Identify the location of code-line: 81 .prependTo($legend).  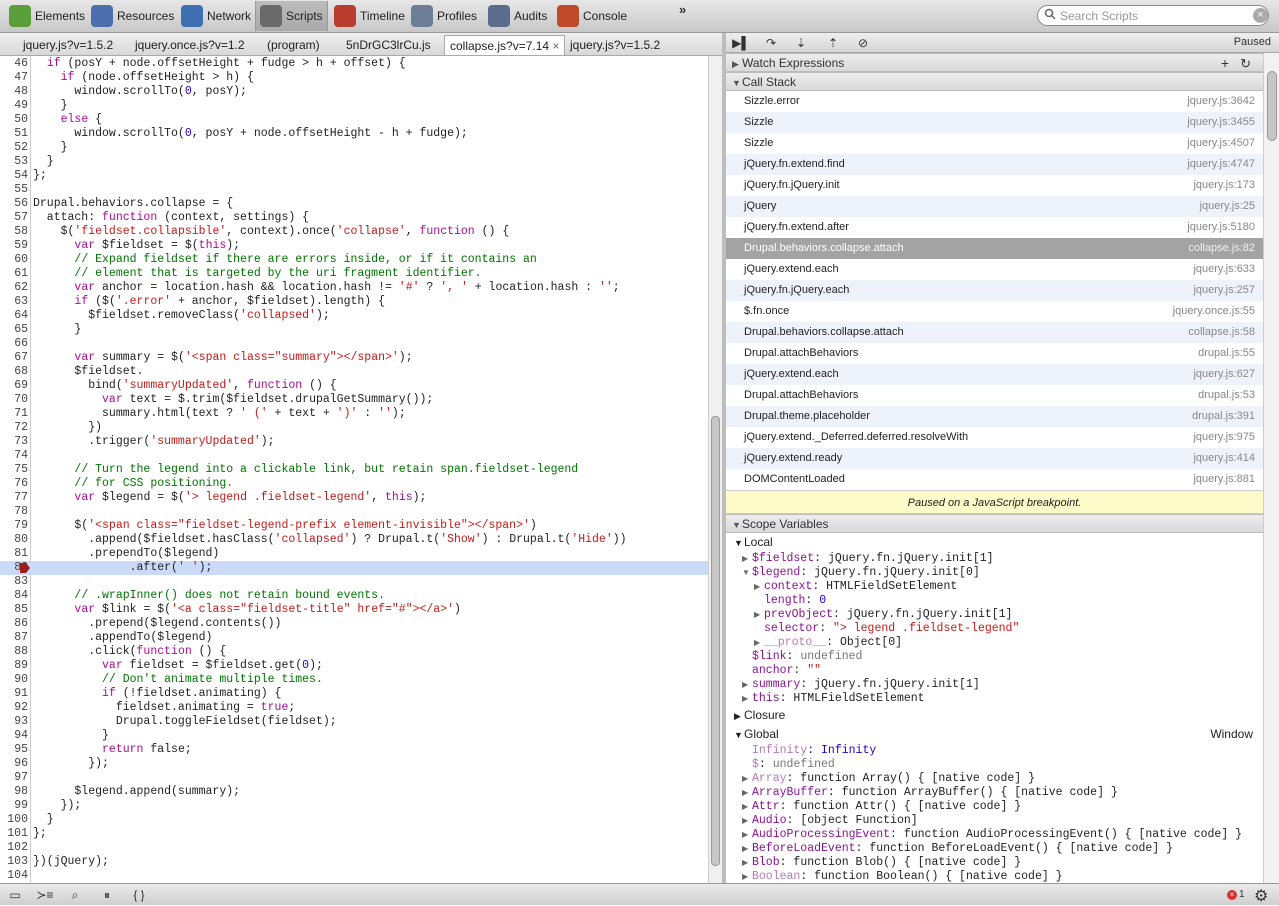
(354, 554).